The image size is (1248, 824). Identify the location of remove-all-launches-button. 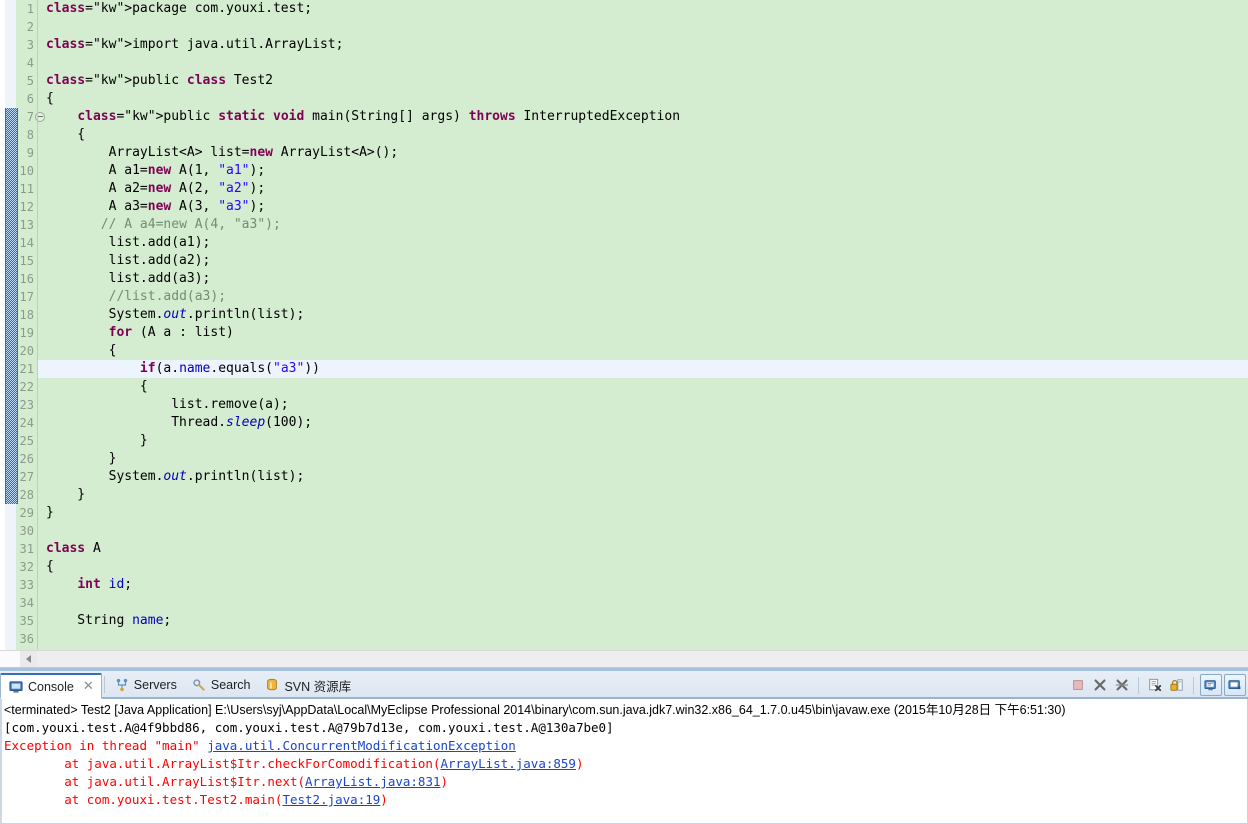
(1122, 685).